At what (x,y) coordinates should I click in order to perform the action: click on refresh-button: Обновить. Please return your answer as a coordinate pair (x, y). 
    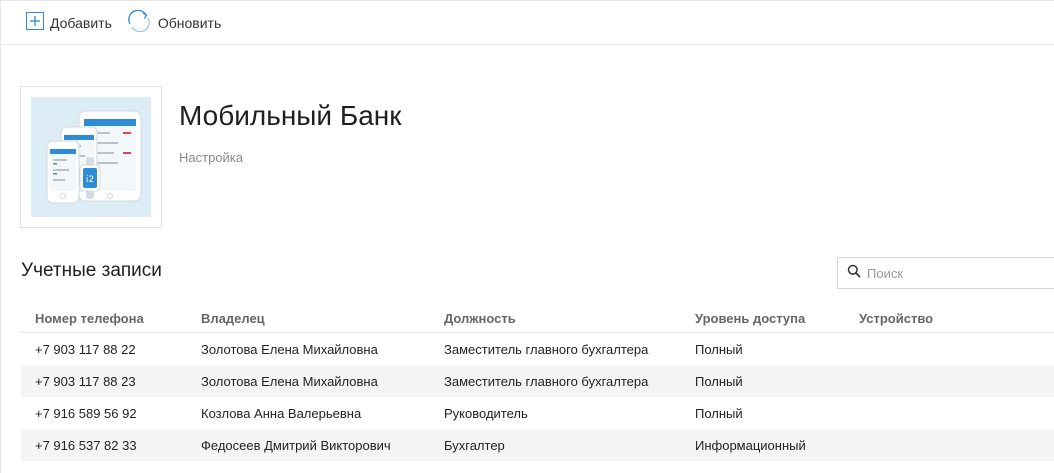
    Looking at the image, I should click on (174, 22).